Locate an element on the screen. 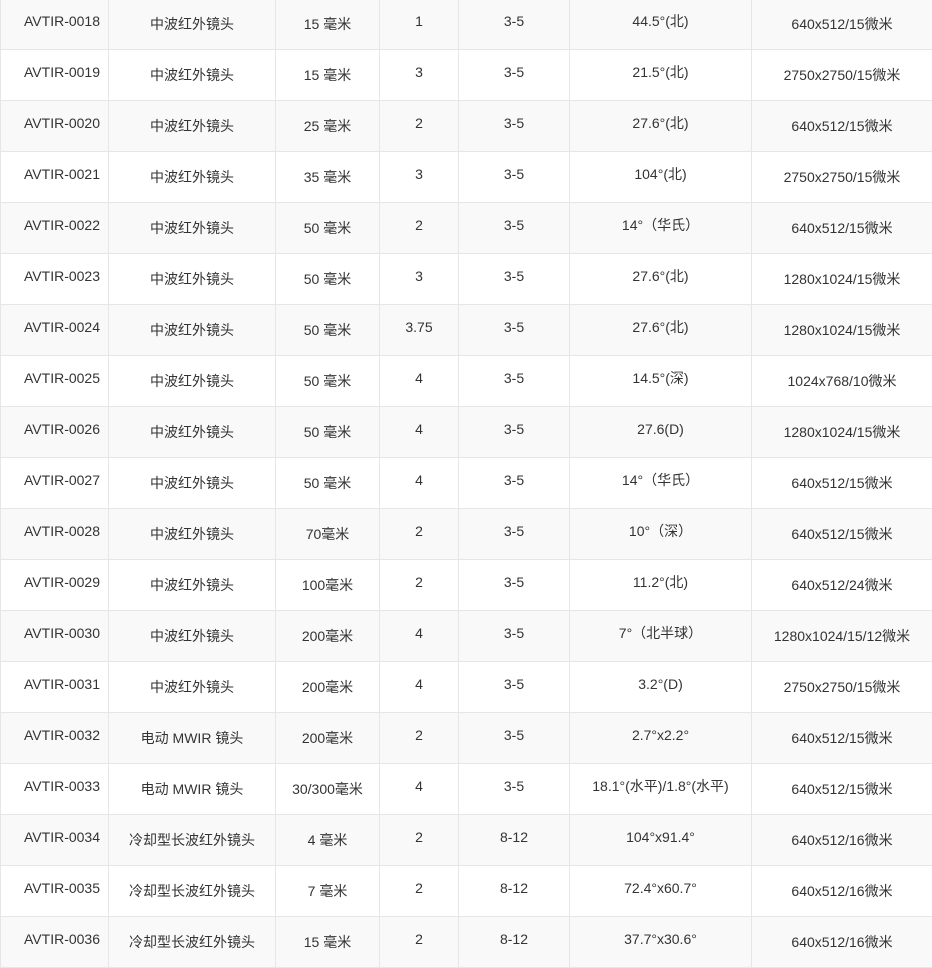 This screenshot has height=968, width=932. cell-focal-length: 70毫米 is located at coordinates (328, 534).